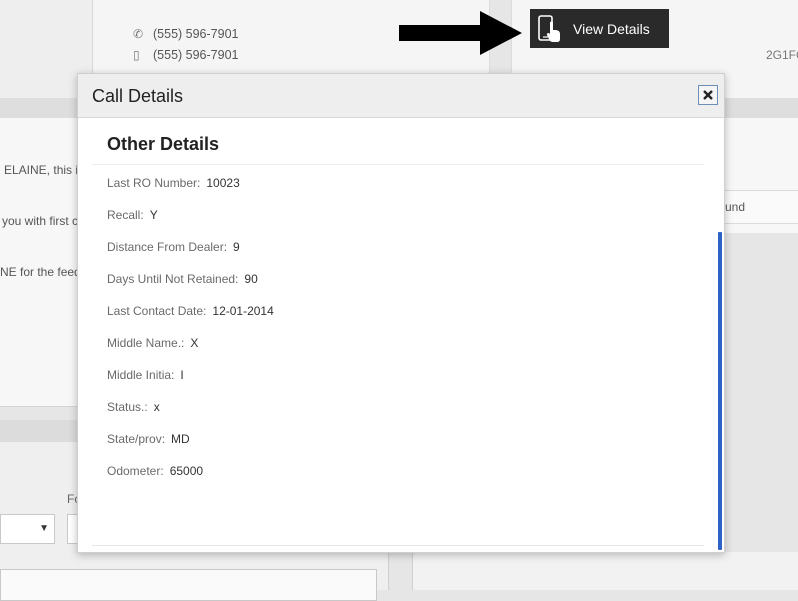 The width and height of the screenshot is (798, 601). I want to click on section-title: Other Details, so click(163, 144).